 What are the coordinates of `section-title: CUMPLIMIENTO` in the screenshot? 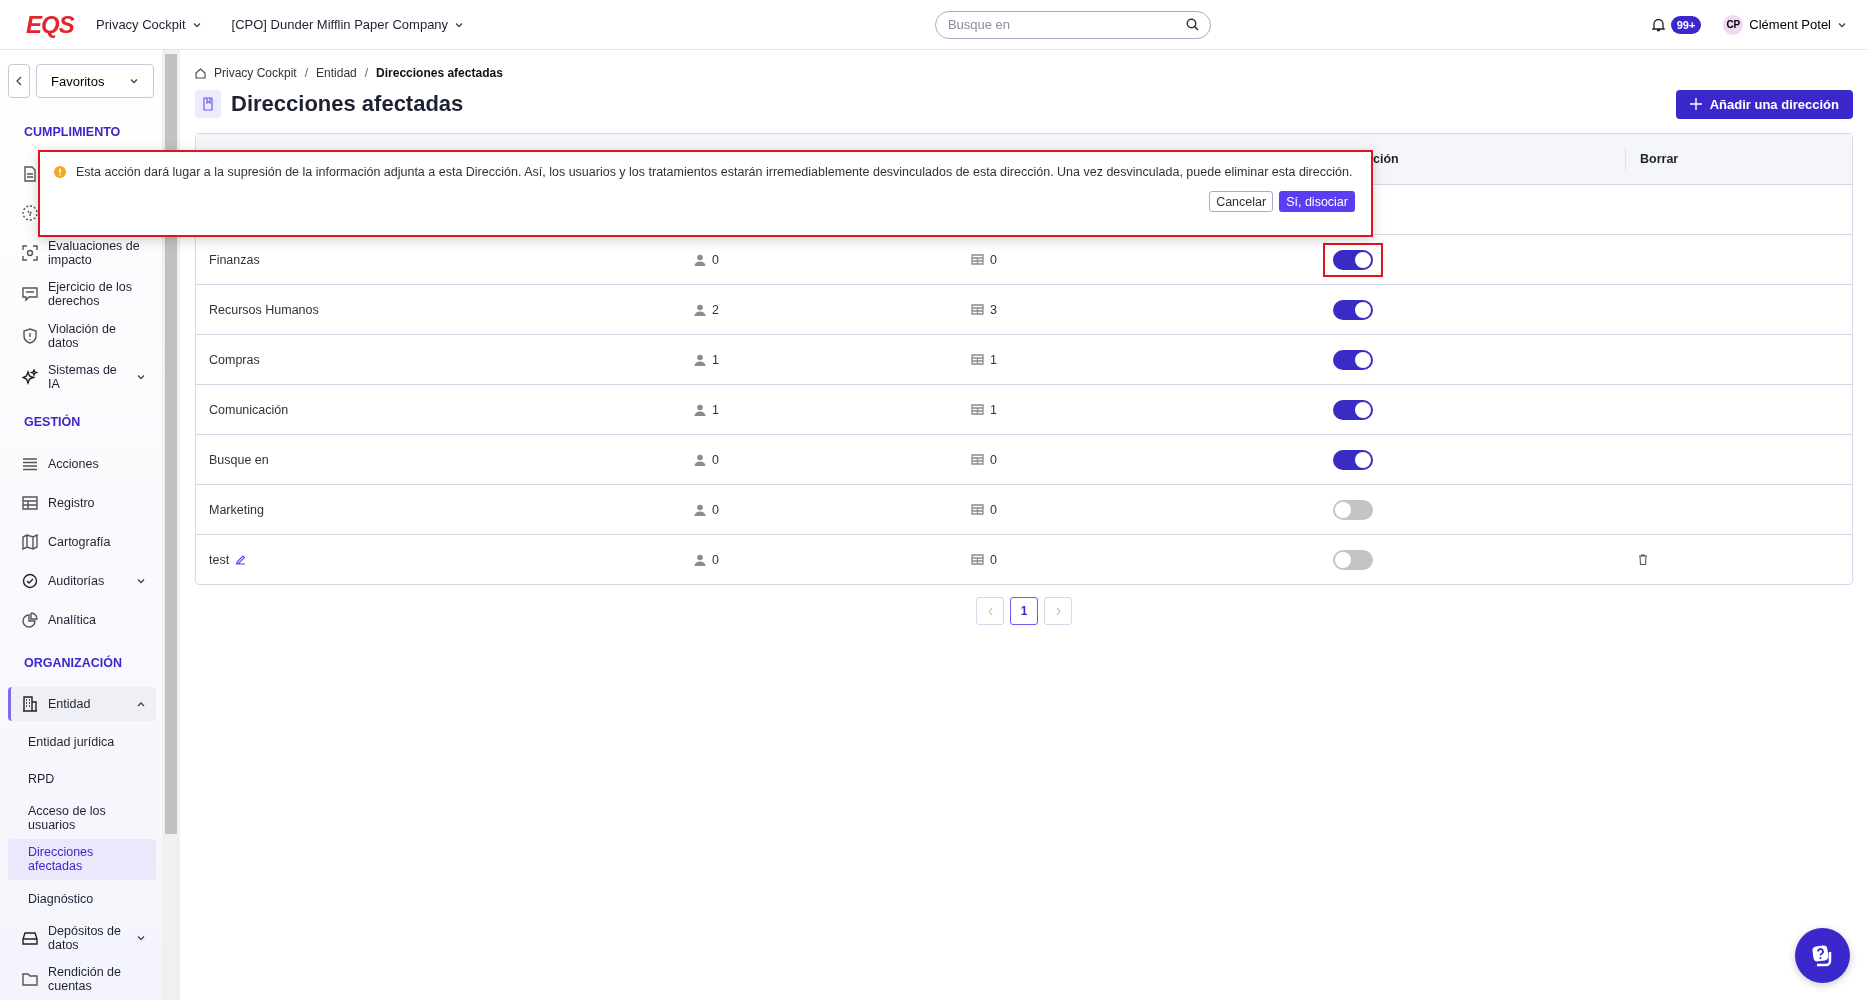 It's located at (72, 132).